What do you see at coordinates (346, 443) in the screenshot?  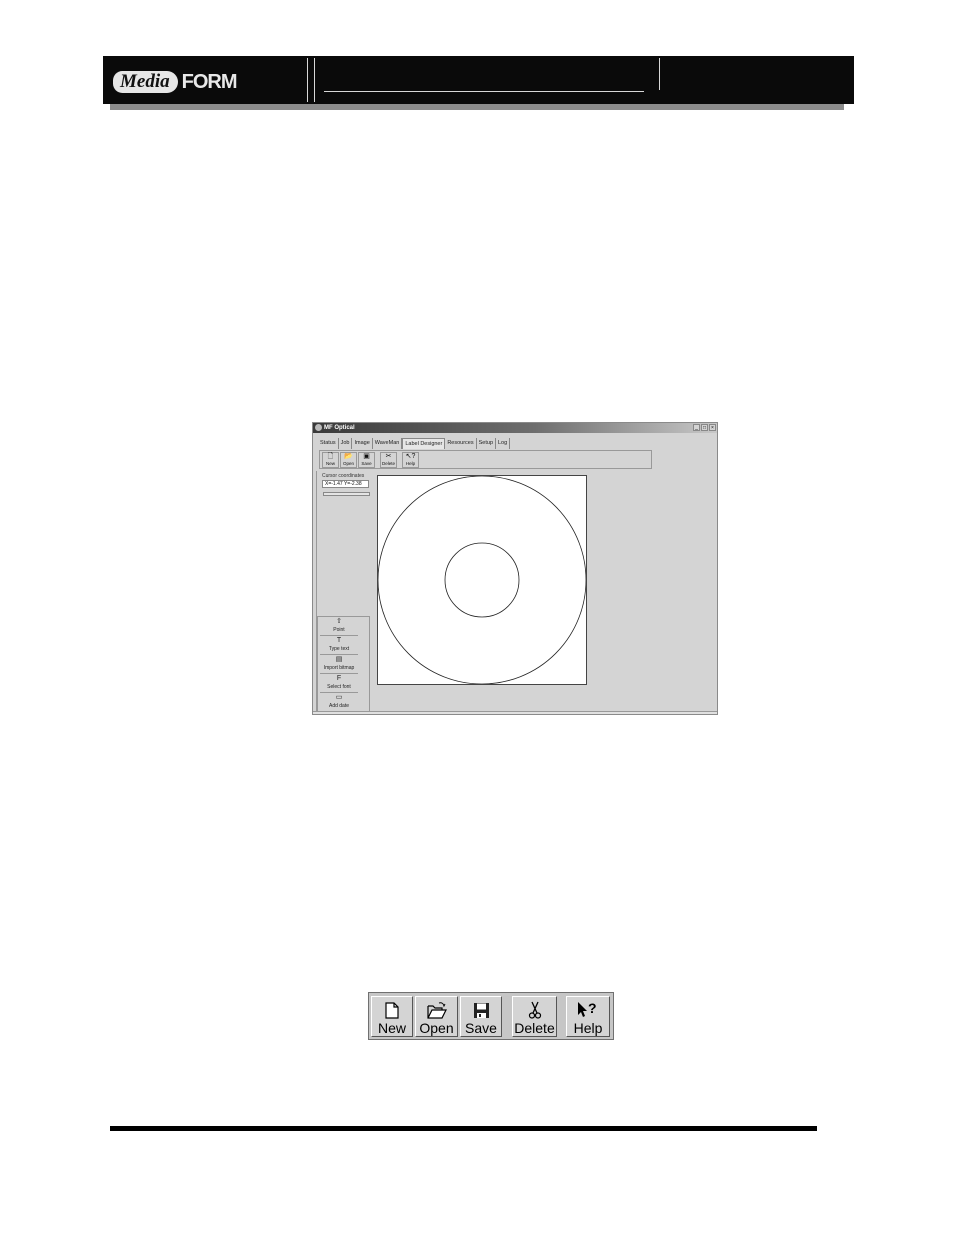 I see `tab-job: Job` at bounding box center [346, 443].